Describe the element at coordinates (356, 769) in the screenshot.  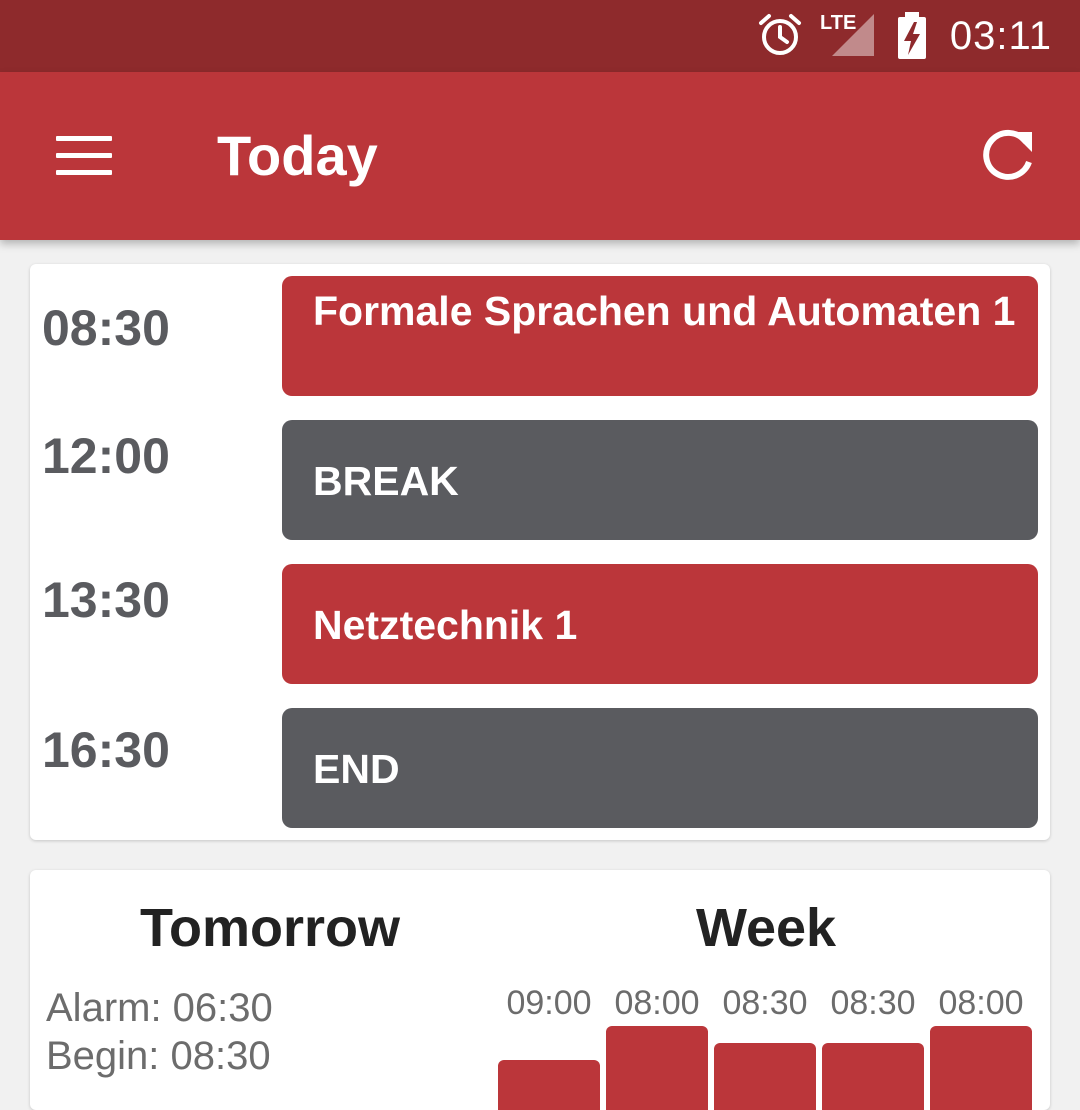
I see `end-label: END` at that location.